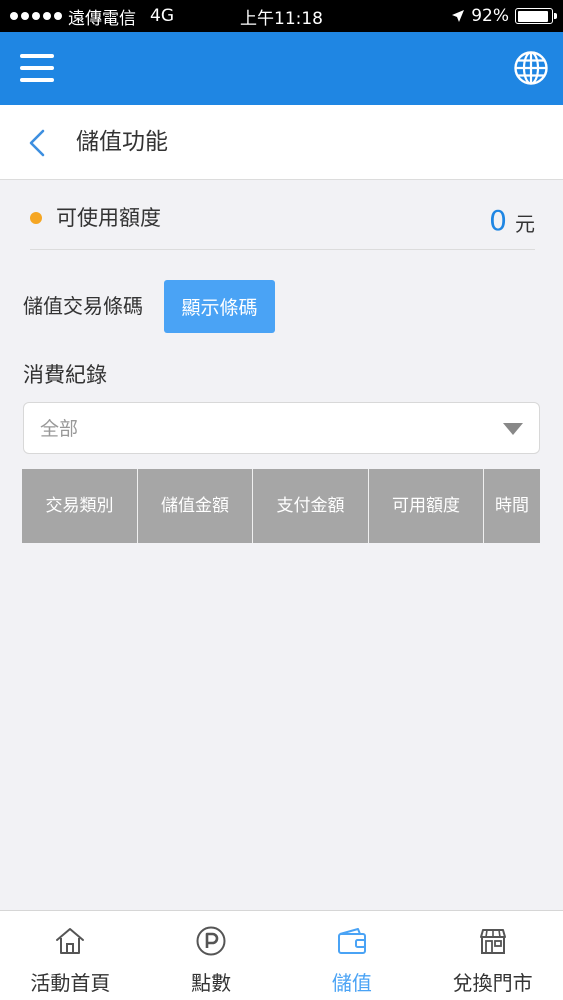  Describe the element at coordinates (211, 983) in the screenshot. I see `tab-label: 點數` at that location.